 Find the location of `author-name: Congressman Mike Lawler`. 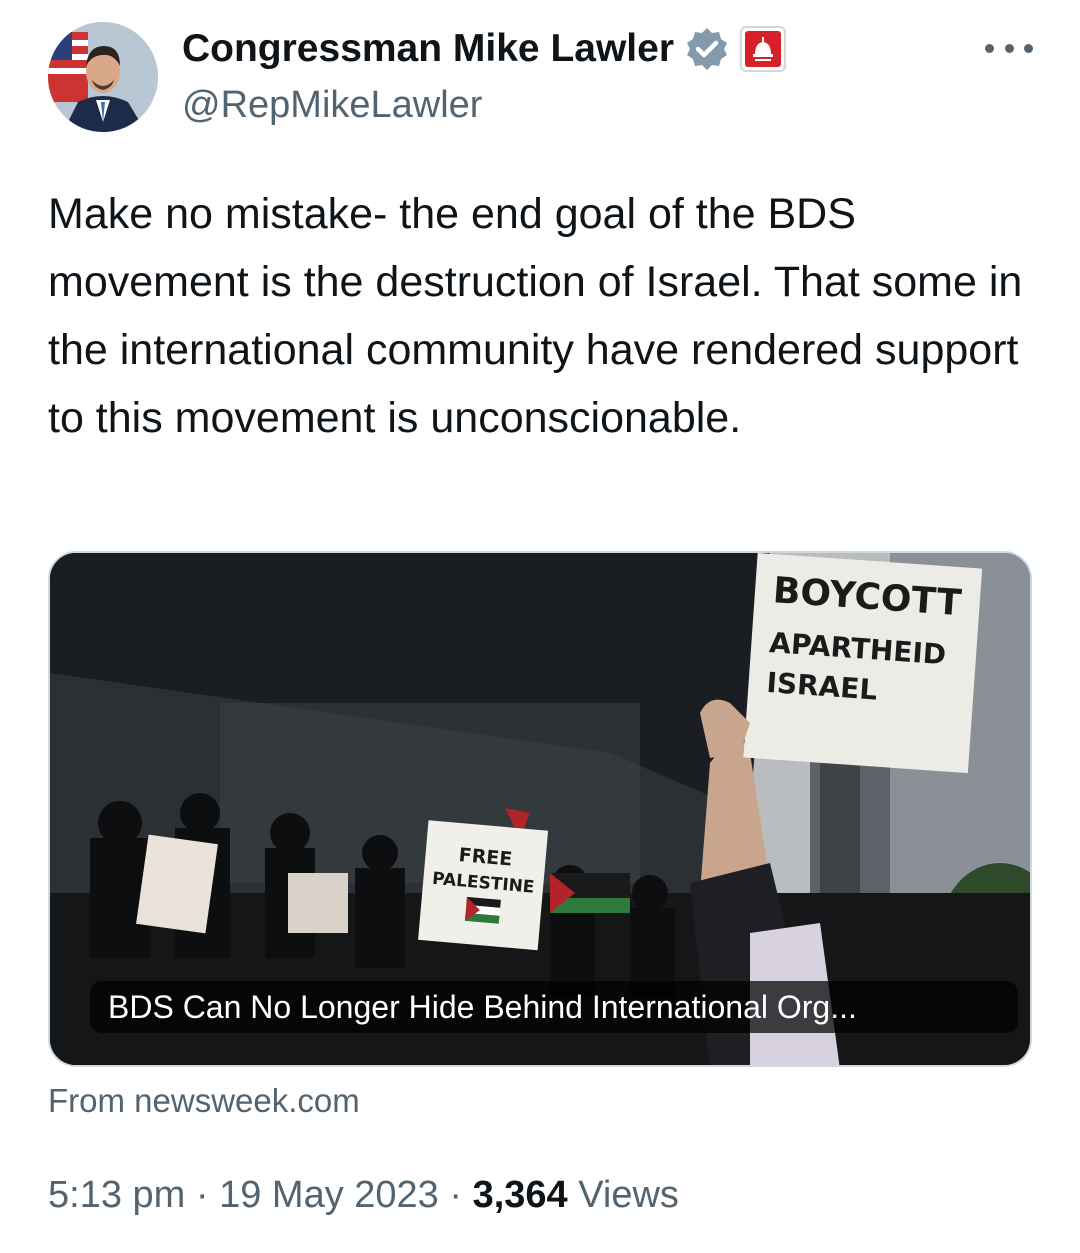

author-name: Congressman Mike Lawler is located at coordinates (428, 49).